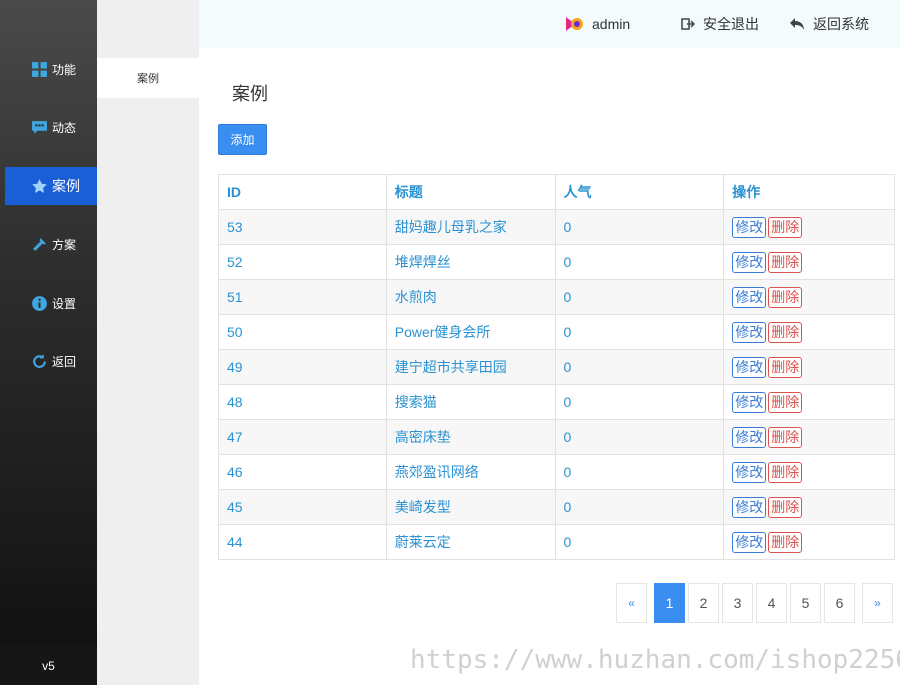  What do you see at coordinates (302, 192) in the screenshot?
I see `column-header-id: ID` at bounding box center [302, 192].